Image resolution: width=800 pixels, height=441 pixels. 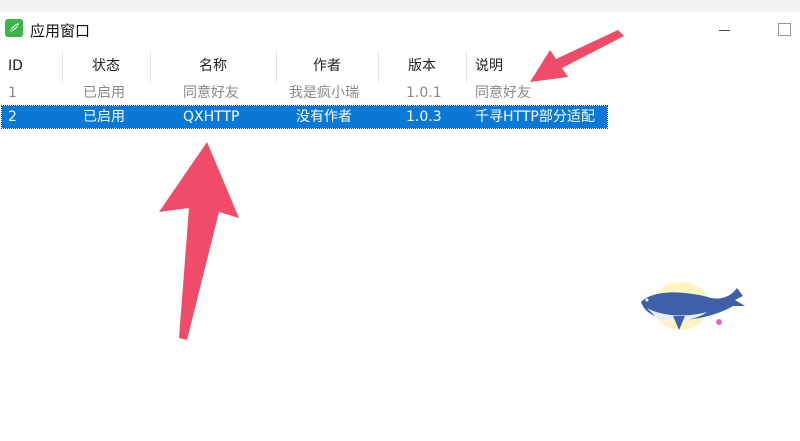 I want to click on title-bar: 应用窗口, so click(x=400, y=29).